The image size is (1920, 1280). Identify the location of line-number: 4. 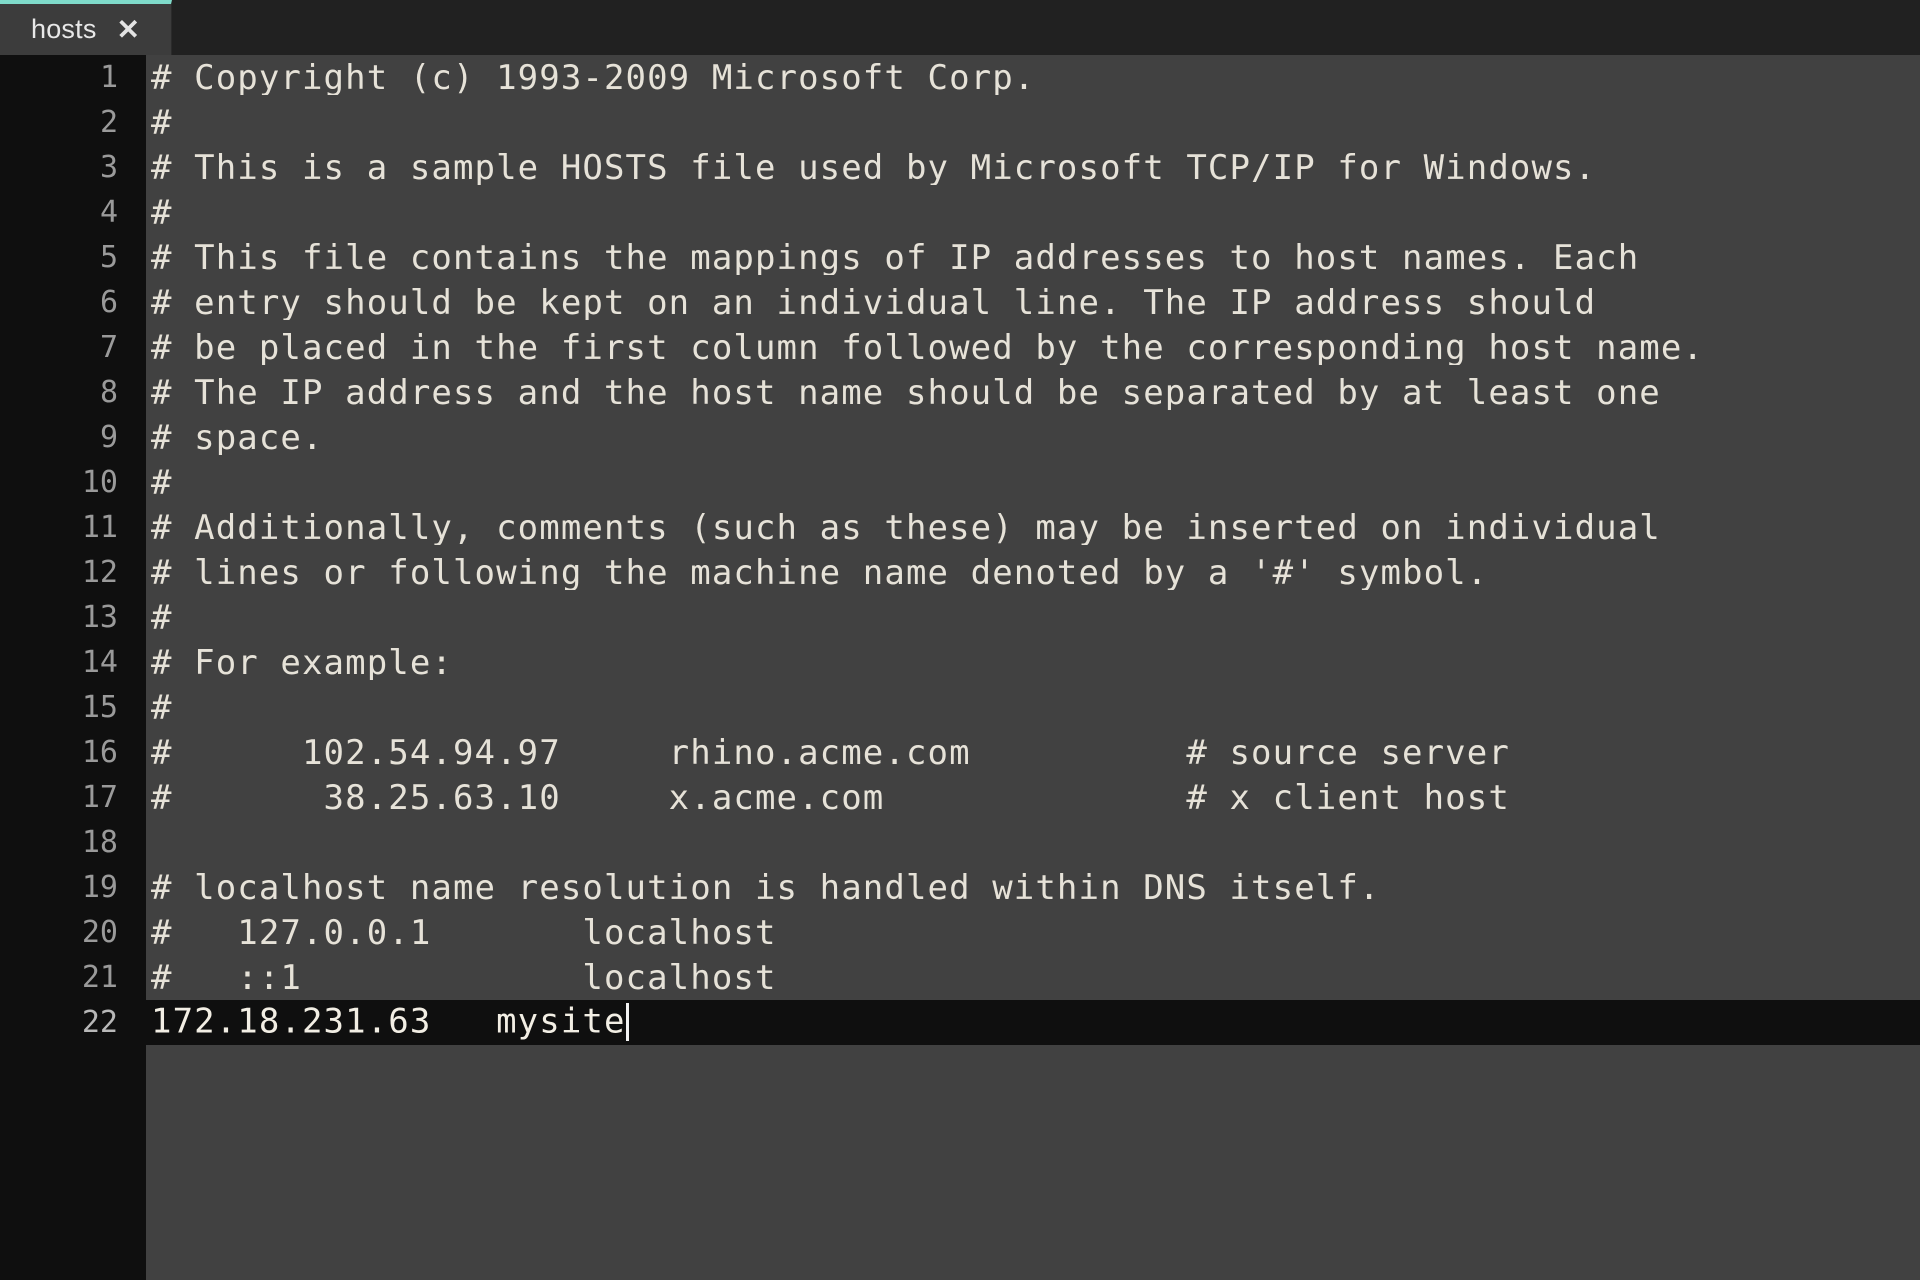
(108, 212).